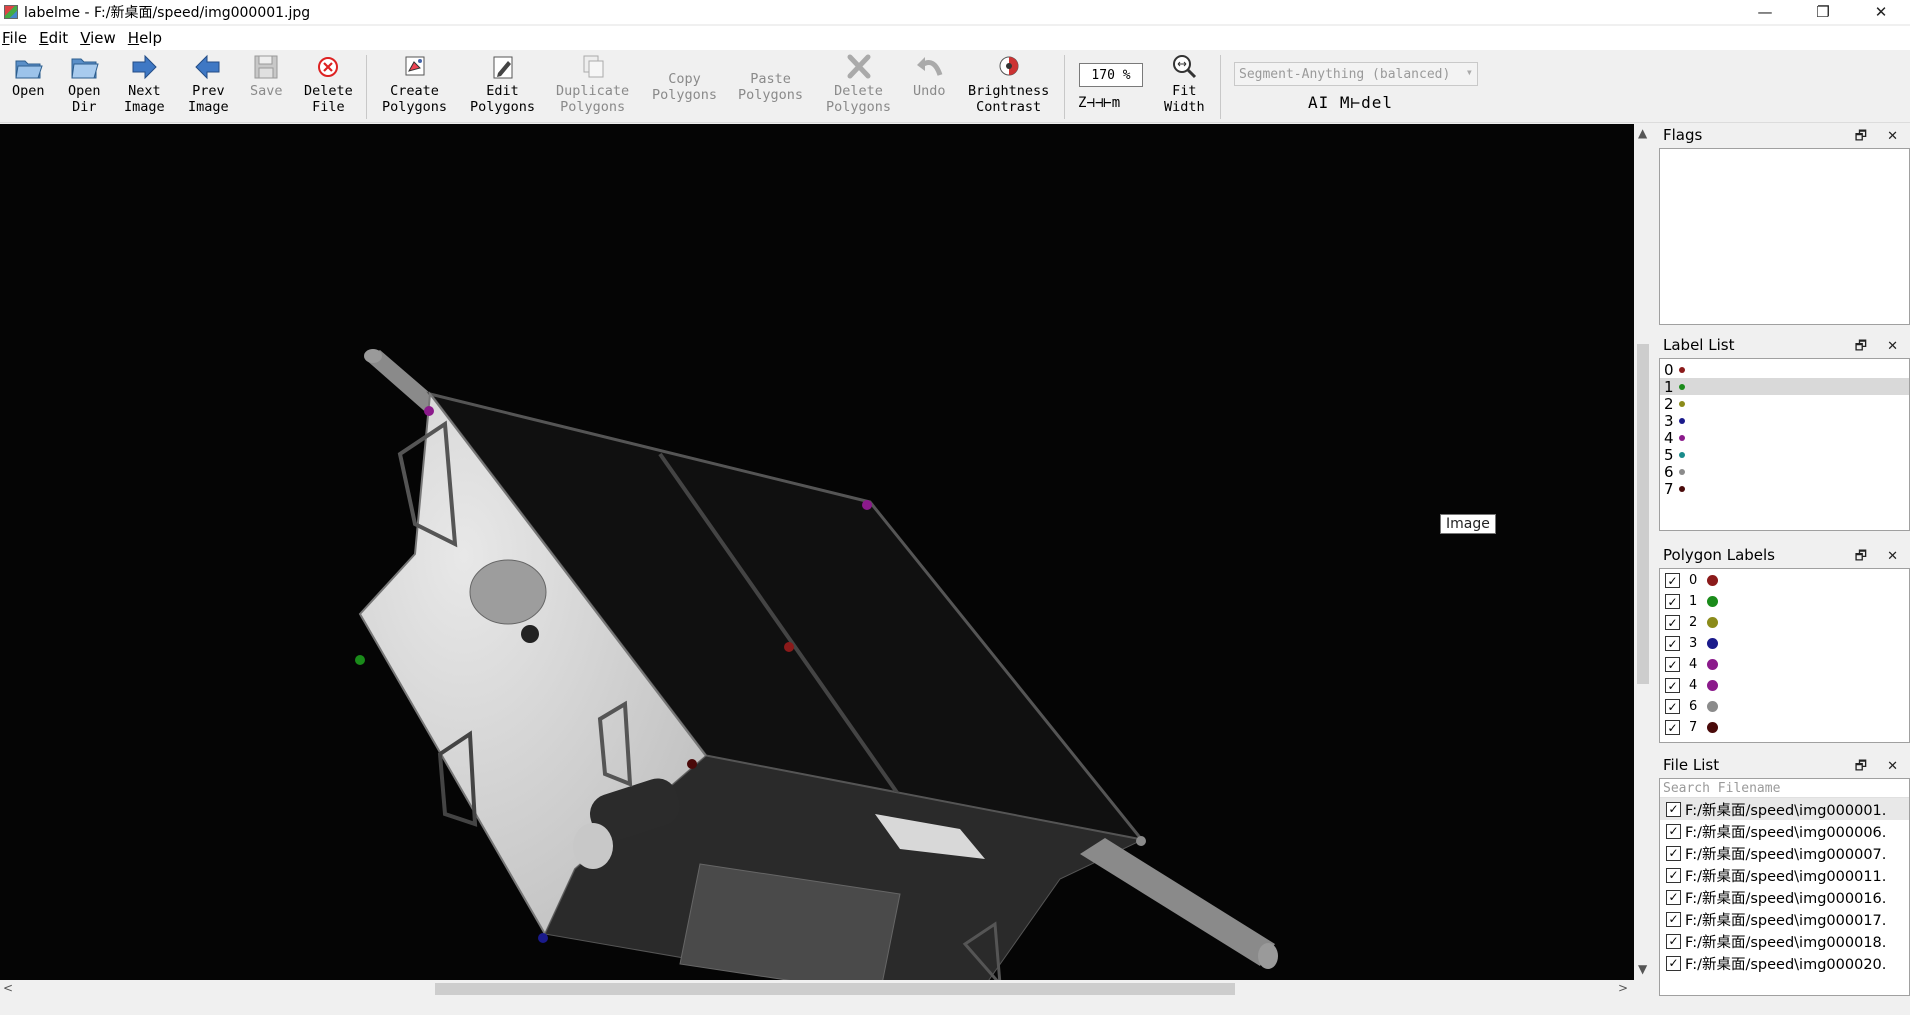  Describe the element at coordinates (1784, 370) in the screenshot. I see `label-list-item: 0` at that location.